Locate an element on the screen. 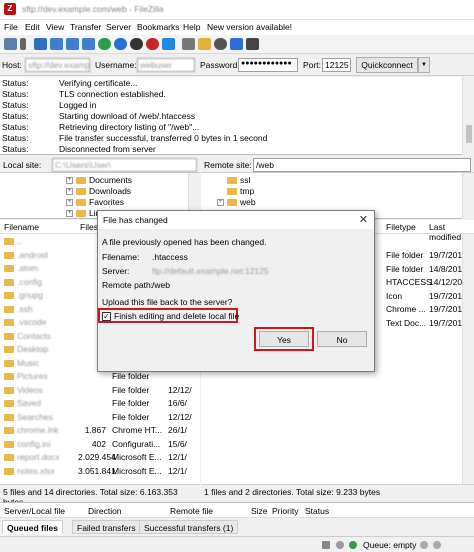 The width and height of the screenshot is (474, 552). cell-filetype: HTACCESS is located at coordinates (409, 282).